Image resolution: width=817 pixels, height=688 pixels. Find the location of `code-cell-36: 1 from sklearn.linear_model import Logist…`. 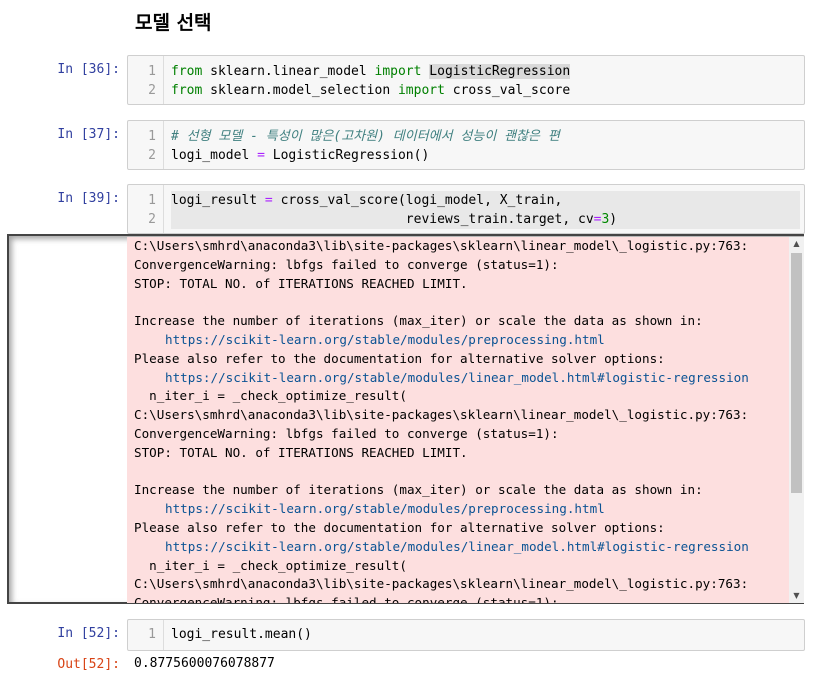

code-cell-36: 1 from sklearn.linear_model import Logist… is located at coordinates (466, 80).